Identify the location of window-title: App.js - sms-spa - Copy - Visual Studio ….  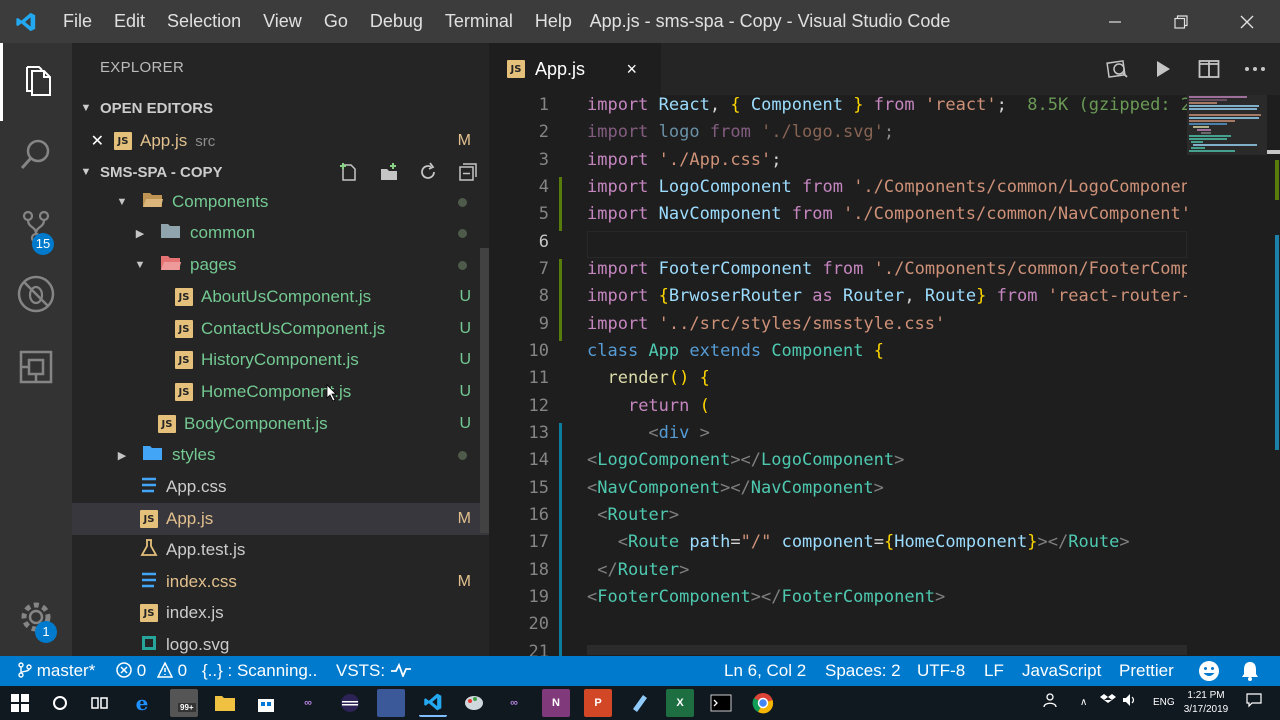
(770, 21).